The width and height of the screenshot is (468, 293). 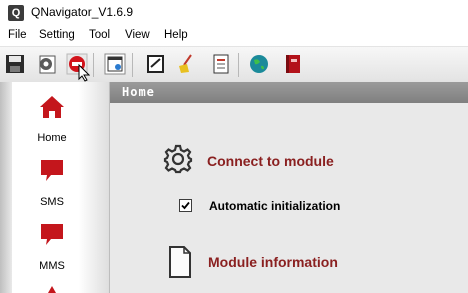 What do you see at coordinates (52, 138) in the screenshot?
I see `sidebar-item-label: Home` at bounding box center [52, 138].